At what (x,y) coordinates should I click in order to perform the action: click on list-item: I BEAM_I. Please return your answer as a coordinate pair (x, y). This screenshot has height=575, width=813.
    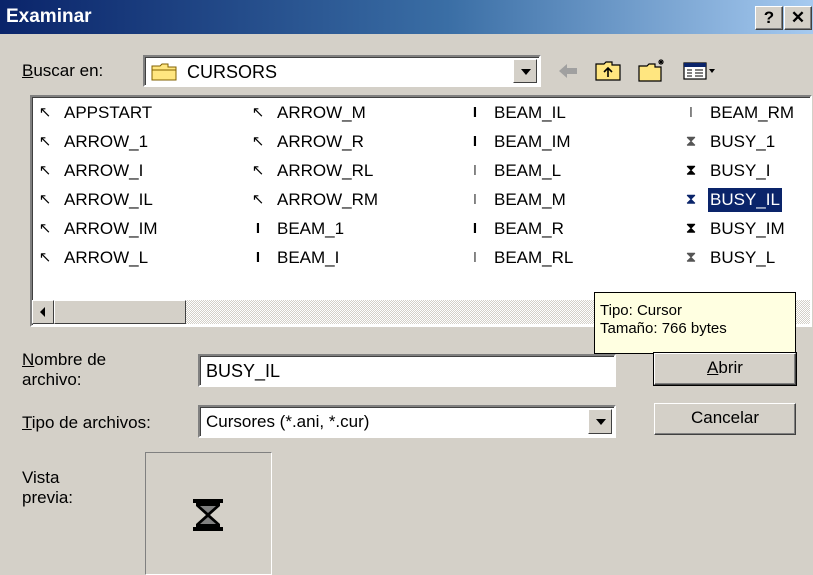
    Looking at the image, I should click on (294, 258).